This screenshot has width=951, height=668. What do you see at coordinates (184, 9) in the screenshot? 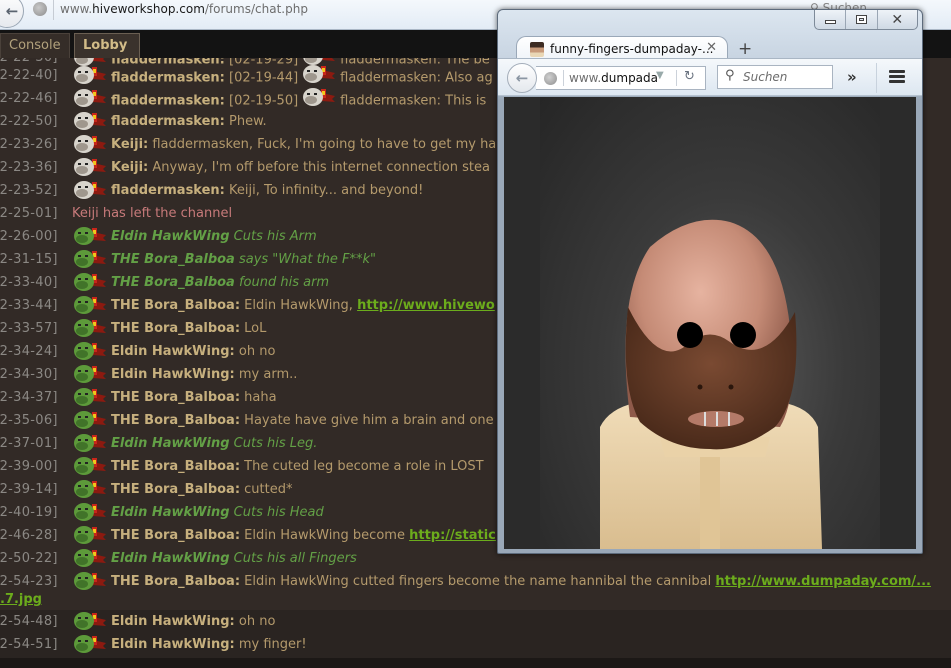
I see `address-bar: www.hiveworkshop.com/forums/chat.php` at bounding box center [184, 9].